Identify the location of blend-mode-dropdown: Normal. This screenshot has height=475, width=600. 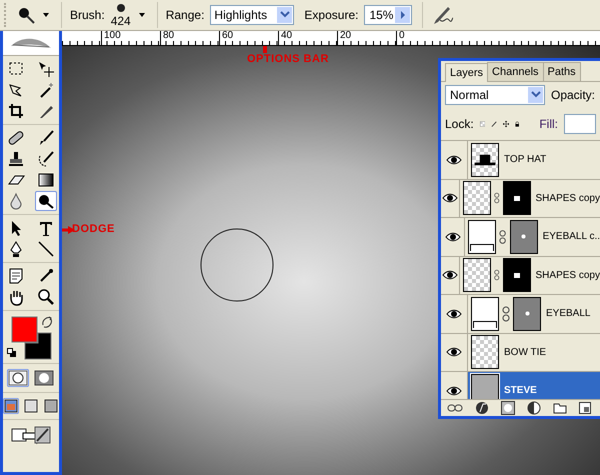
(495, 95).